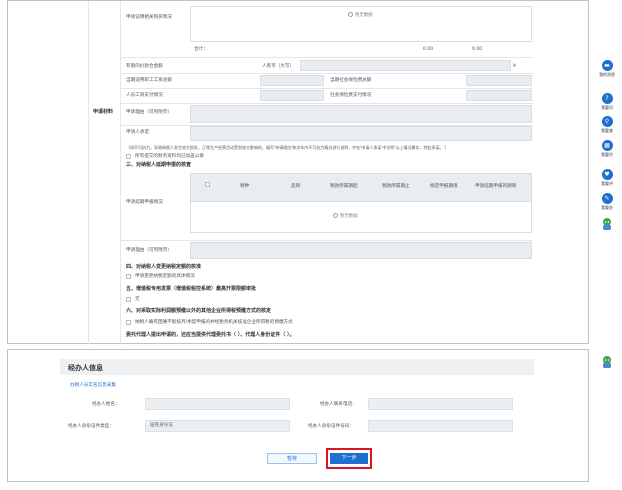 The width and height of the screenshot is (622, 490). Describe the element at coordinates (444, 186) in the screenshot. I see `col-deadline: 规定申报期限` at that location.